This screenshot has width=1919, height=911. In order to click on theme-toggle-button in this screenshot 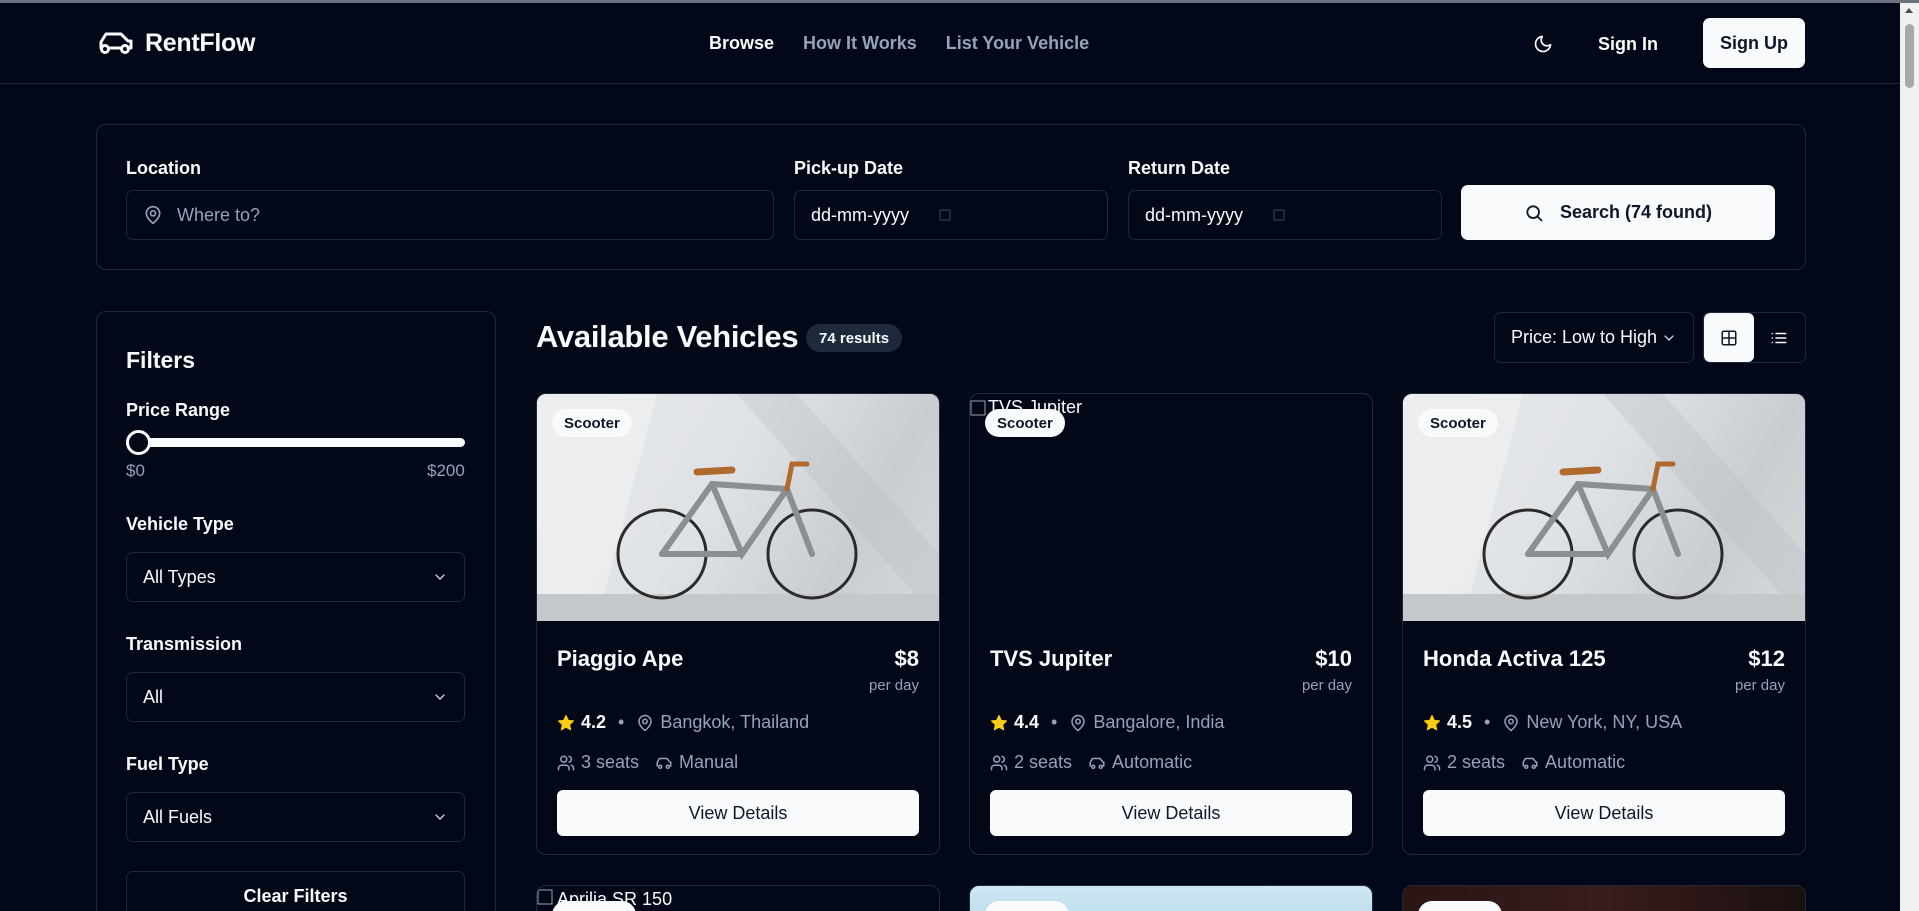, I will do `click(1543, 44)`.